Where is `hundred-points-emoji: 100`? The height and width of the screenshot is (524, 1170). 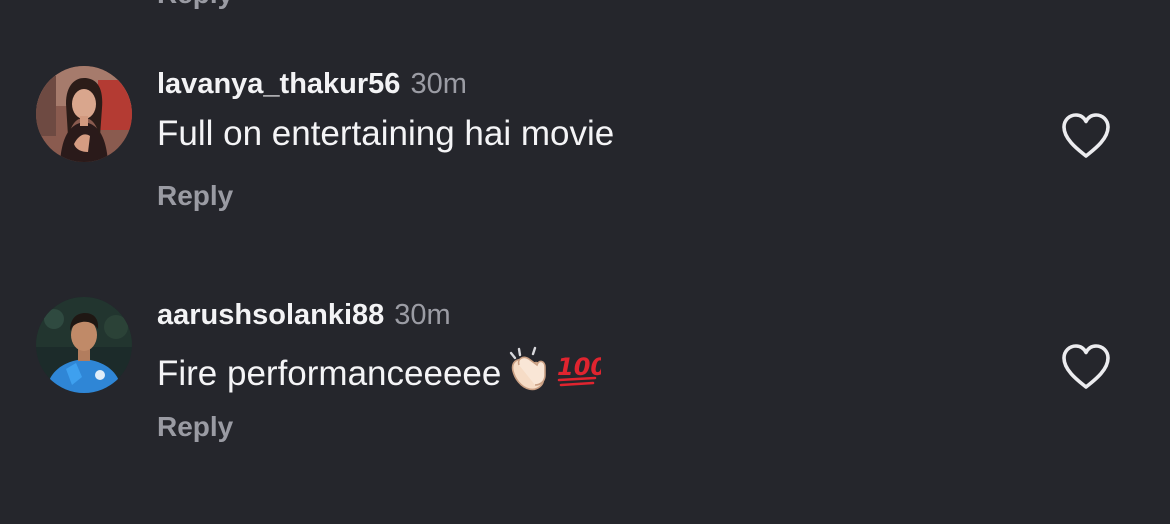
hundred-points-emoji: 100 is located at coordinates (581, 372).